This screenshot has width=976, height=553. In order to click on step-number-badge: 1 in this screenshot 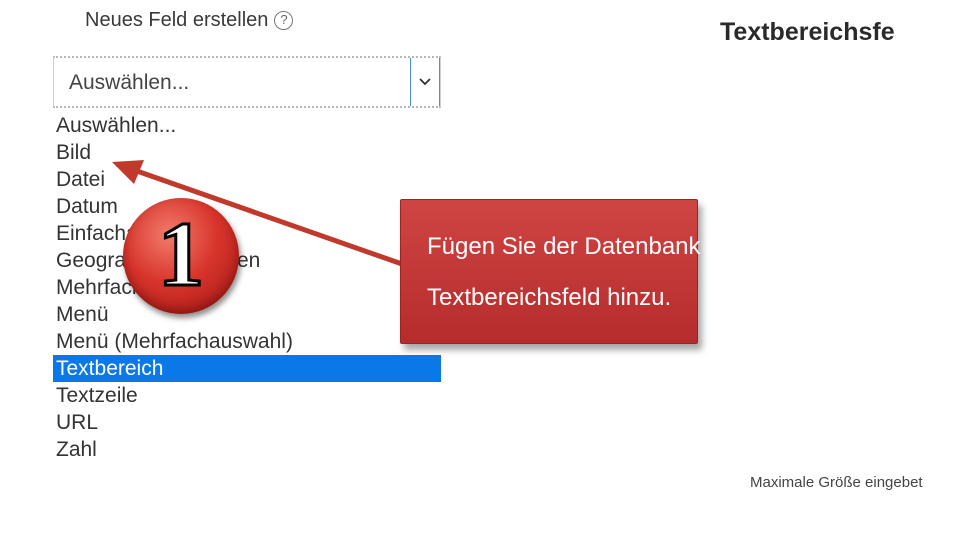, I will do `click(181, 256)`.